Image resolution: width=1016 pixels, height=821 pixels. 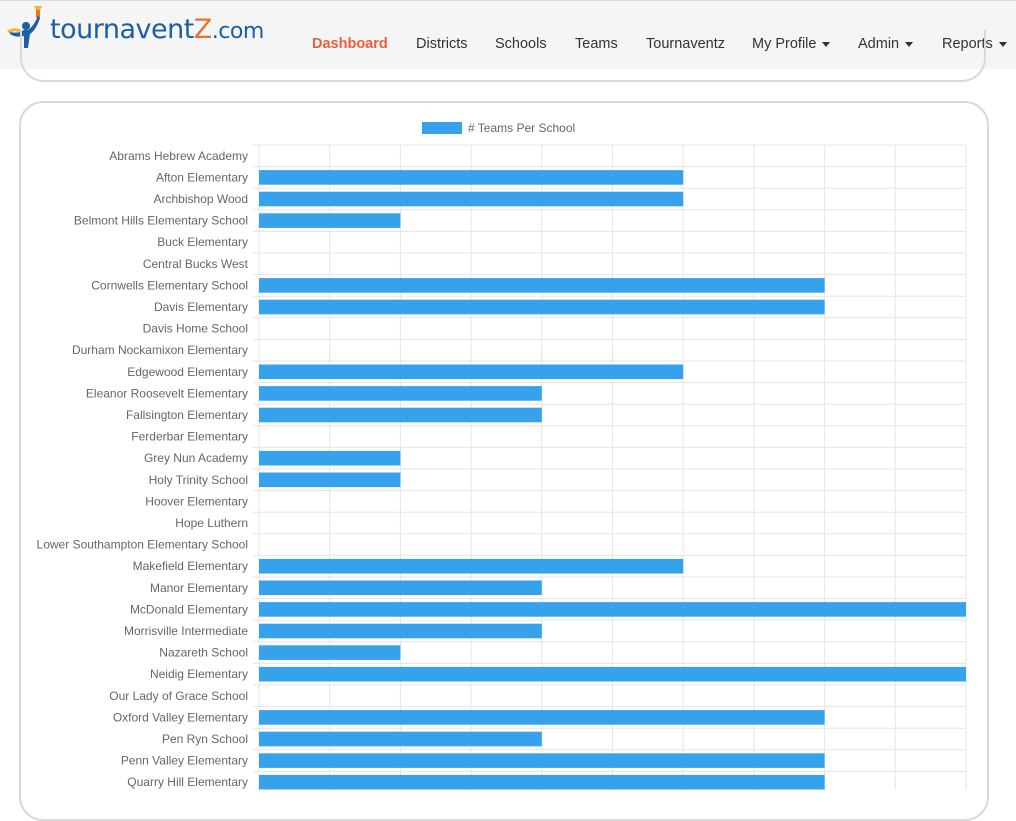 What do you see at coordinates (201, 307) in the screenshot?
I see `category-label: Davis Elementary` at bounding box center [201, 307].